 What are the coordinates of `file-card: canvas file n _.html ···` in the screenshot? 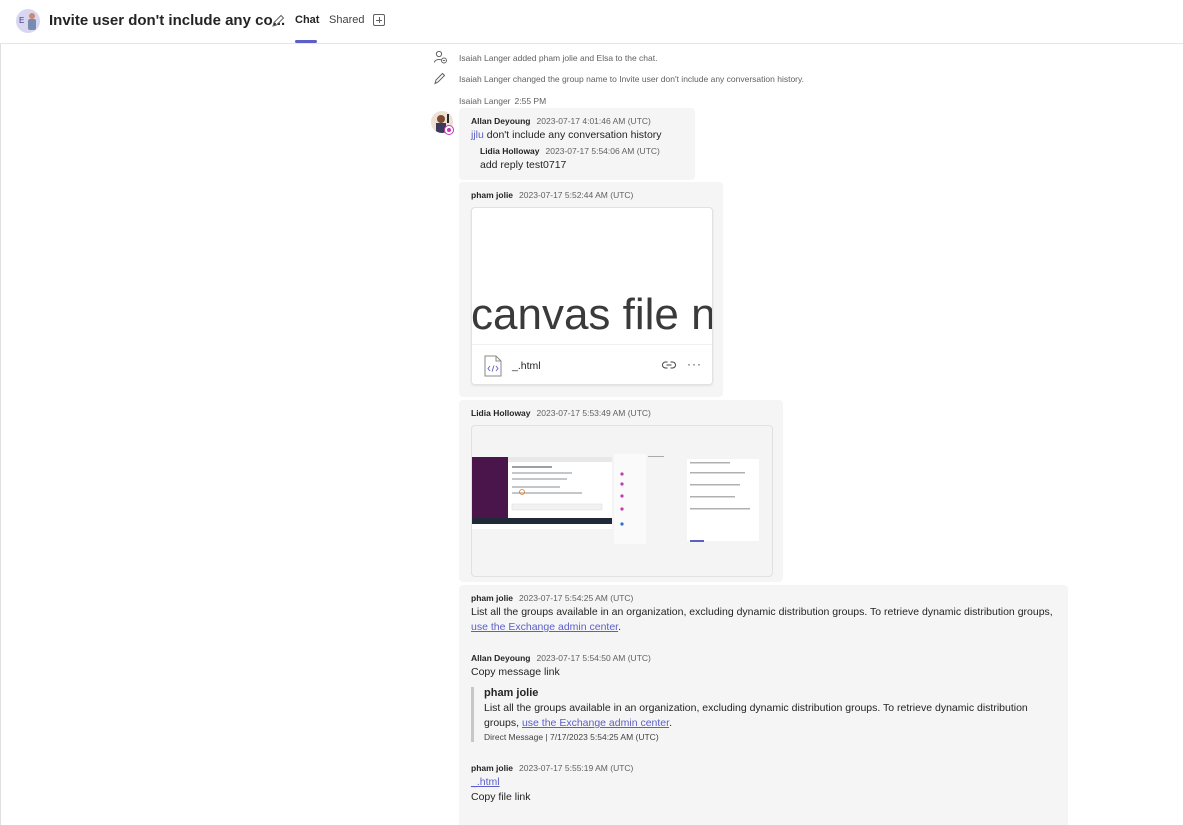 It's located at (592, 296).